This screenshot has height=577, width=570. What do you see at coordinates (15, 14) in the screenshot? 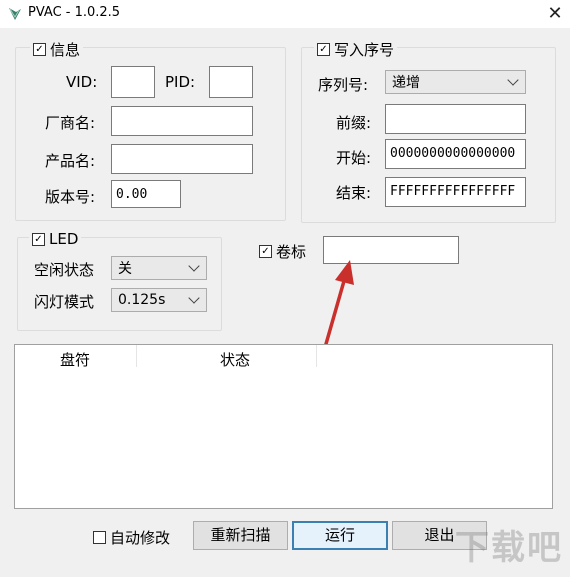
I see `app-logo-icon` at bounding box center [15, 14].